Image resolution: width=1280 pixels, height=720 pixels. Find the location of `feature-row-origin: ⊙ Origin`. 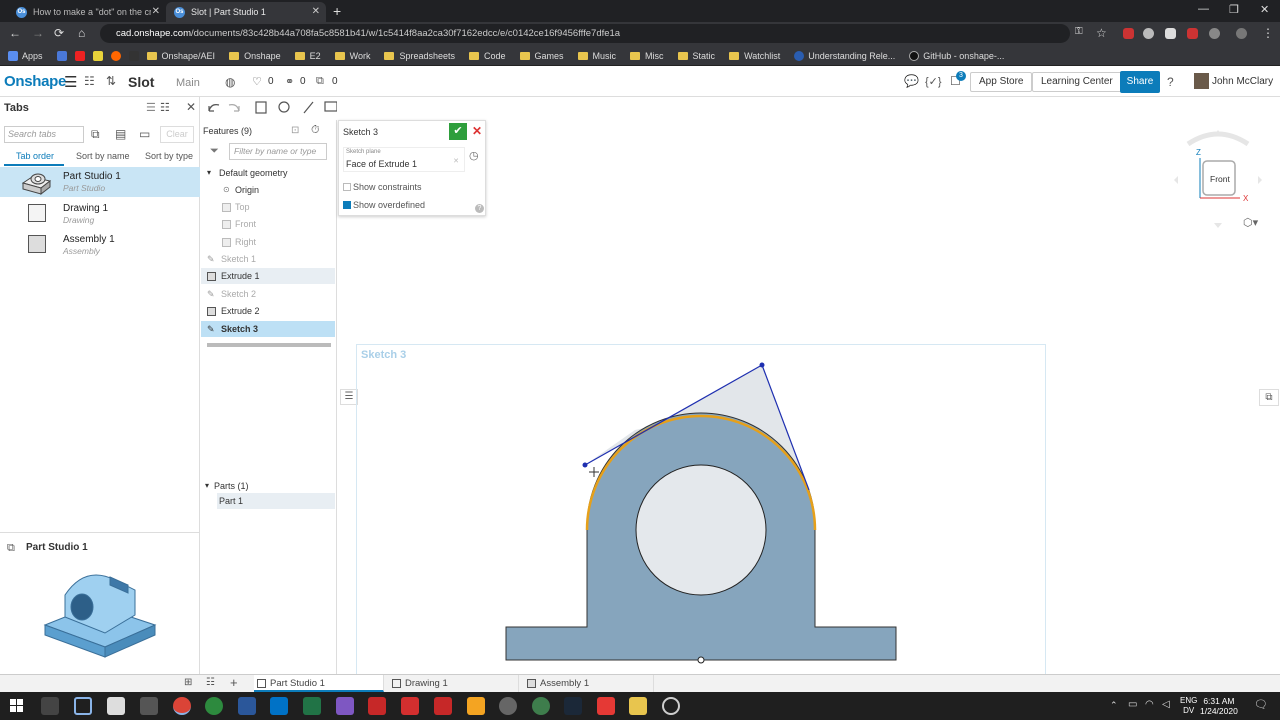

feature-row-origin: ⊙ Origin is located at coordinates (268, 190).